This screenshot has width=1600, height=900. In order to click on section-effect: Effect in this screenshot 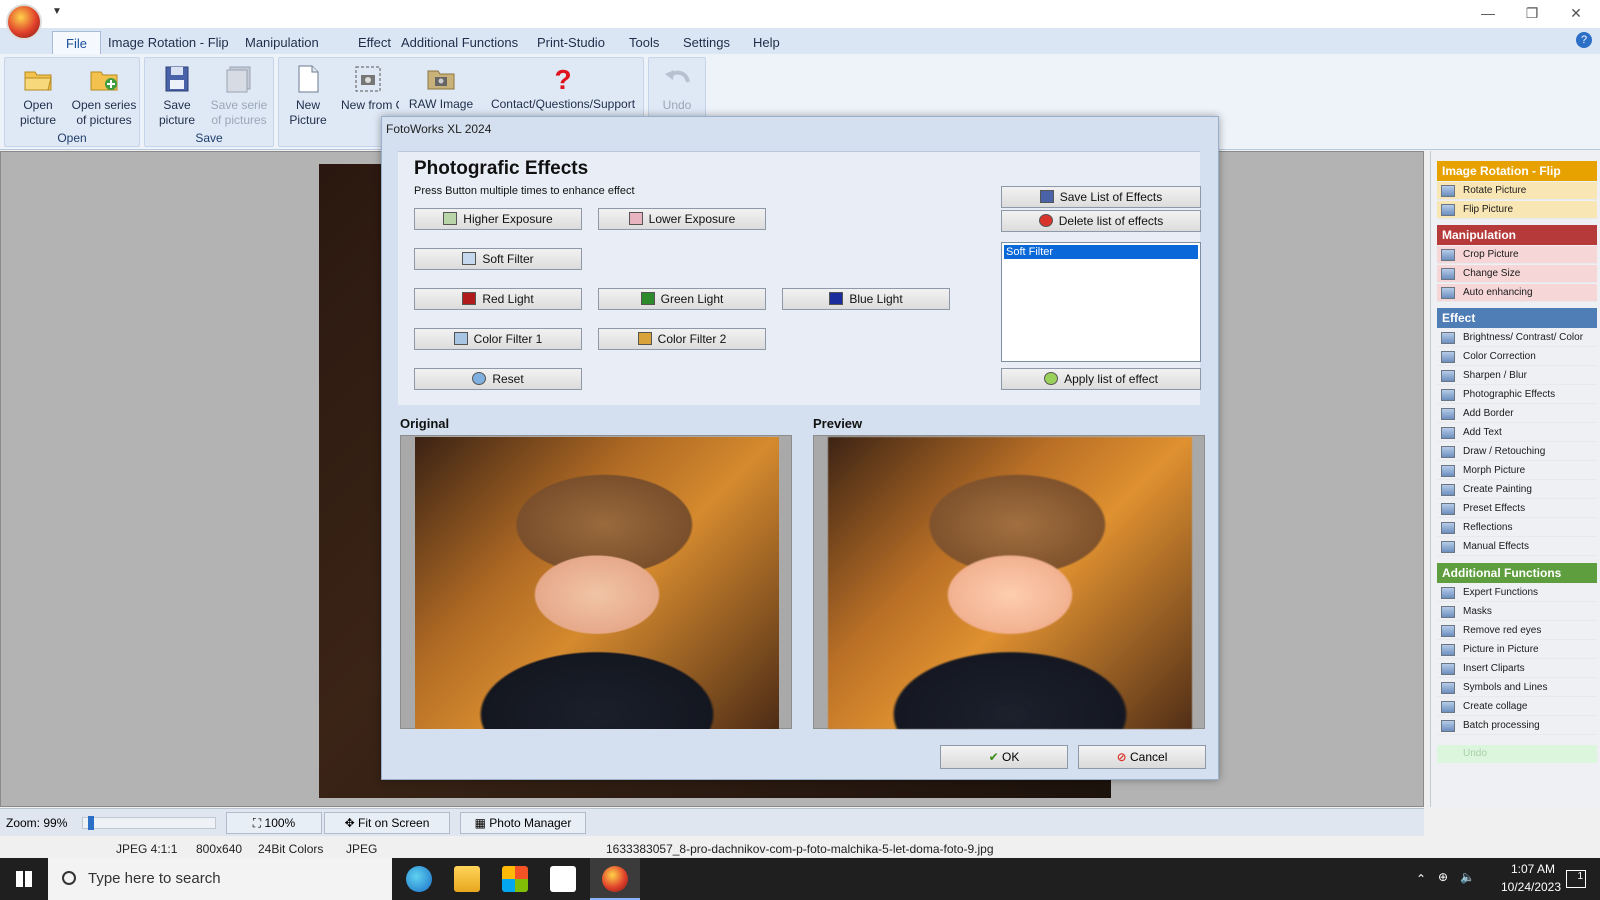, I will do `click(1517, 318)`.